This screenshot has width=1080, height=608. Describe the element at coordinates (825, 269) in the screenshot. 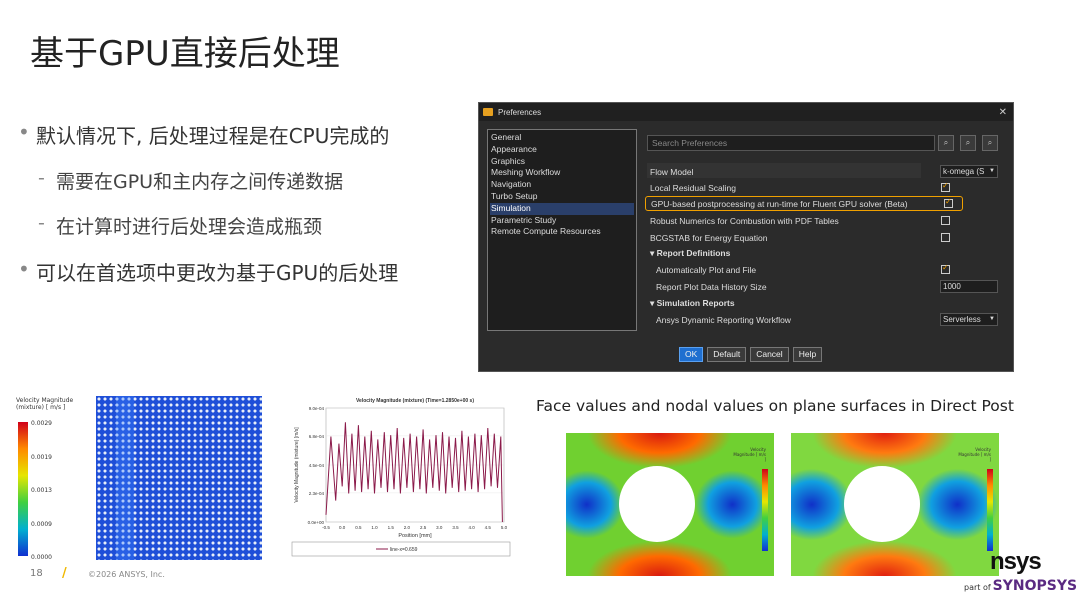

I see `row-auto-plot: Automatically Plot and File` at that location.